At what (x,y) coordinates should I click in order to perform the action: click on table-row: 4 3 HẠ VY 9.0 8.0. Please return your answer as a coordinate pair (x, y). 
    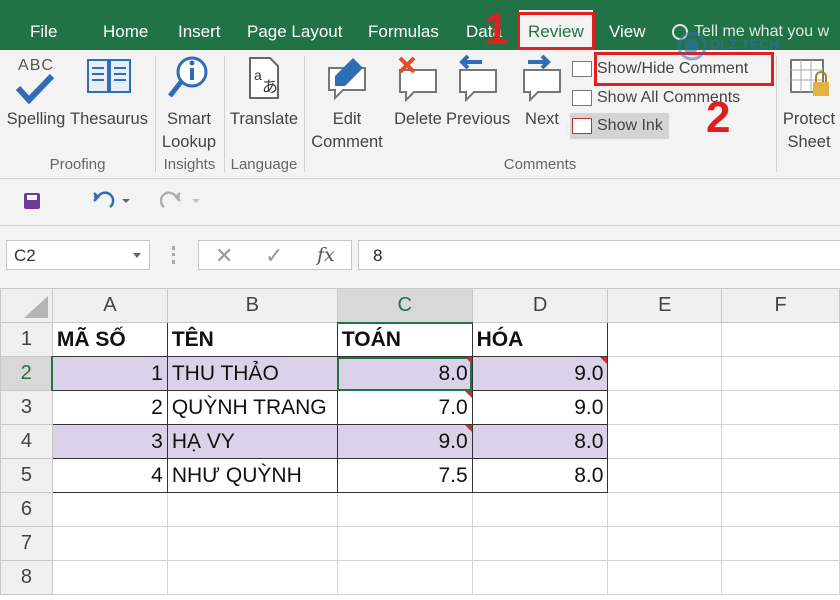
    Looking at the image, I should click on (420, 441).